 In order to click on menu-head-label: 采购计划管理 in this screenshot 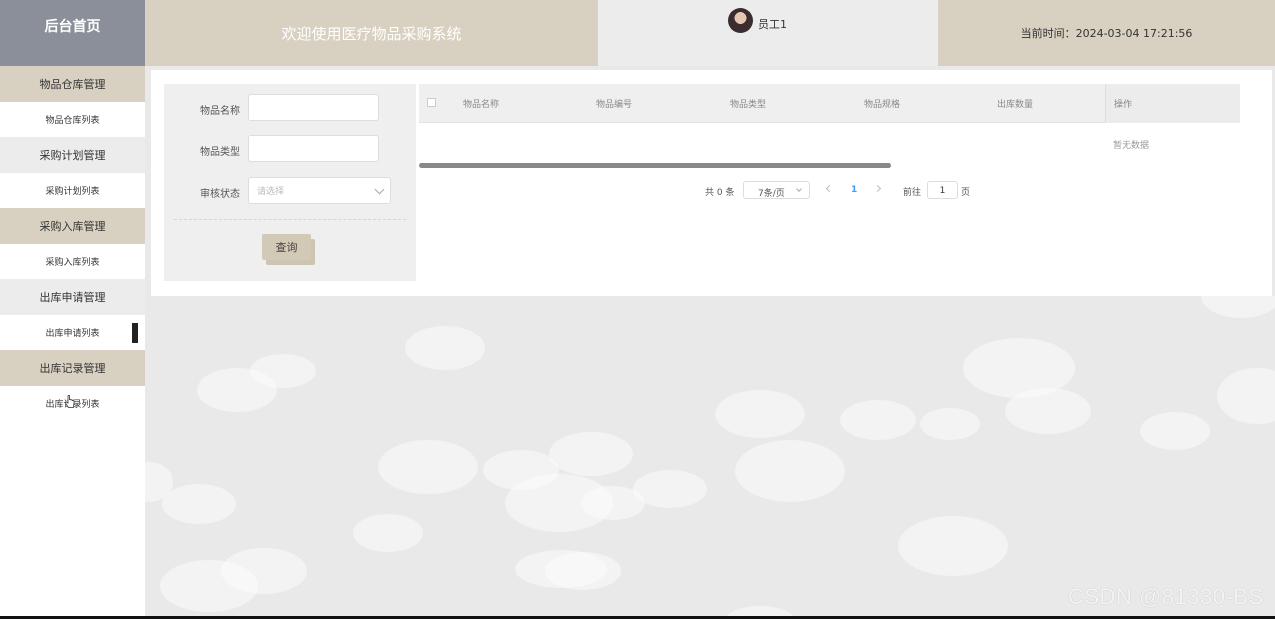, I will do `click(72, 155)`.